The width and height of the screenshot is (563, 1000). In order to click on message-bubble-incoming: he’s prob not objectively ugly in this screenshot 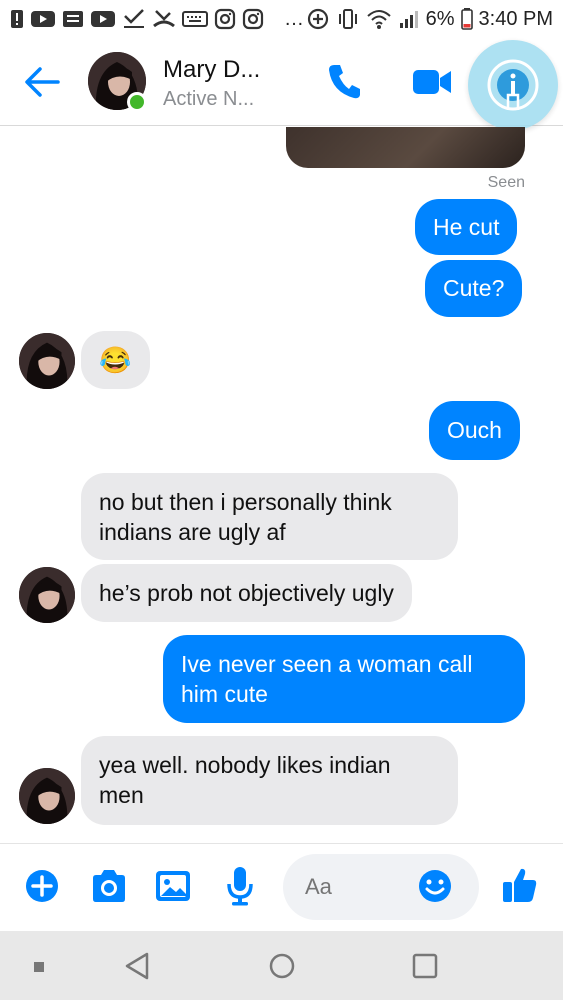, I will do `click(246, 593)`.